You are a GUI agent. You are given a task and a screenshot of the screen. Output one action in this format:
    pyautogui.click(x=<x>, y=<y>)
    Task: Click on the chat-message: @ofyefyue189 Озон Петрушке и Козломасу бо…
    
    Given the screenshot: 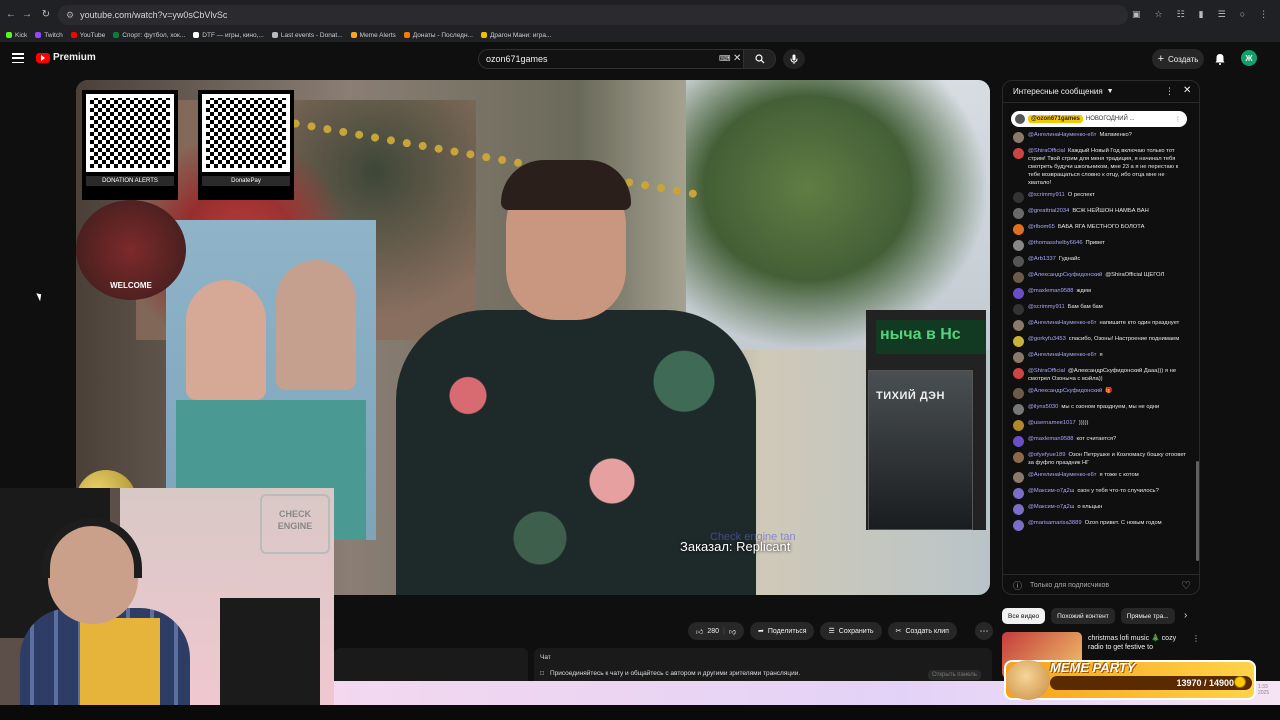 What is the action you would take?
    pyautogui.click(x=1099, y=459)
    